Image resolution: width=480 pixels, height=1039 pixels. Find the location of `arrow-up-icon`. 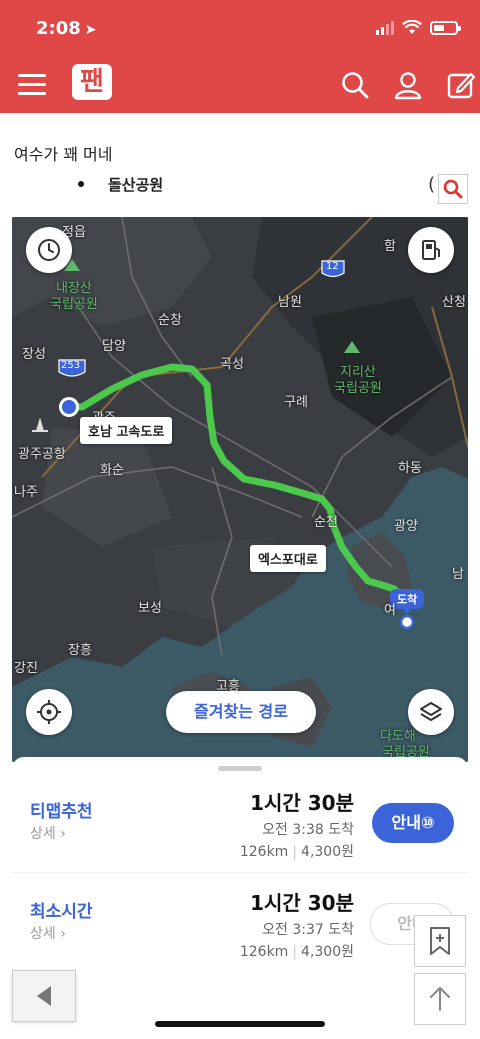

arrow-up-icon is located at coordinates (440, 999).